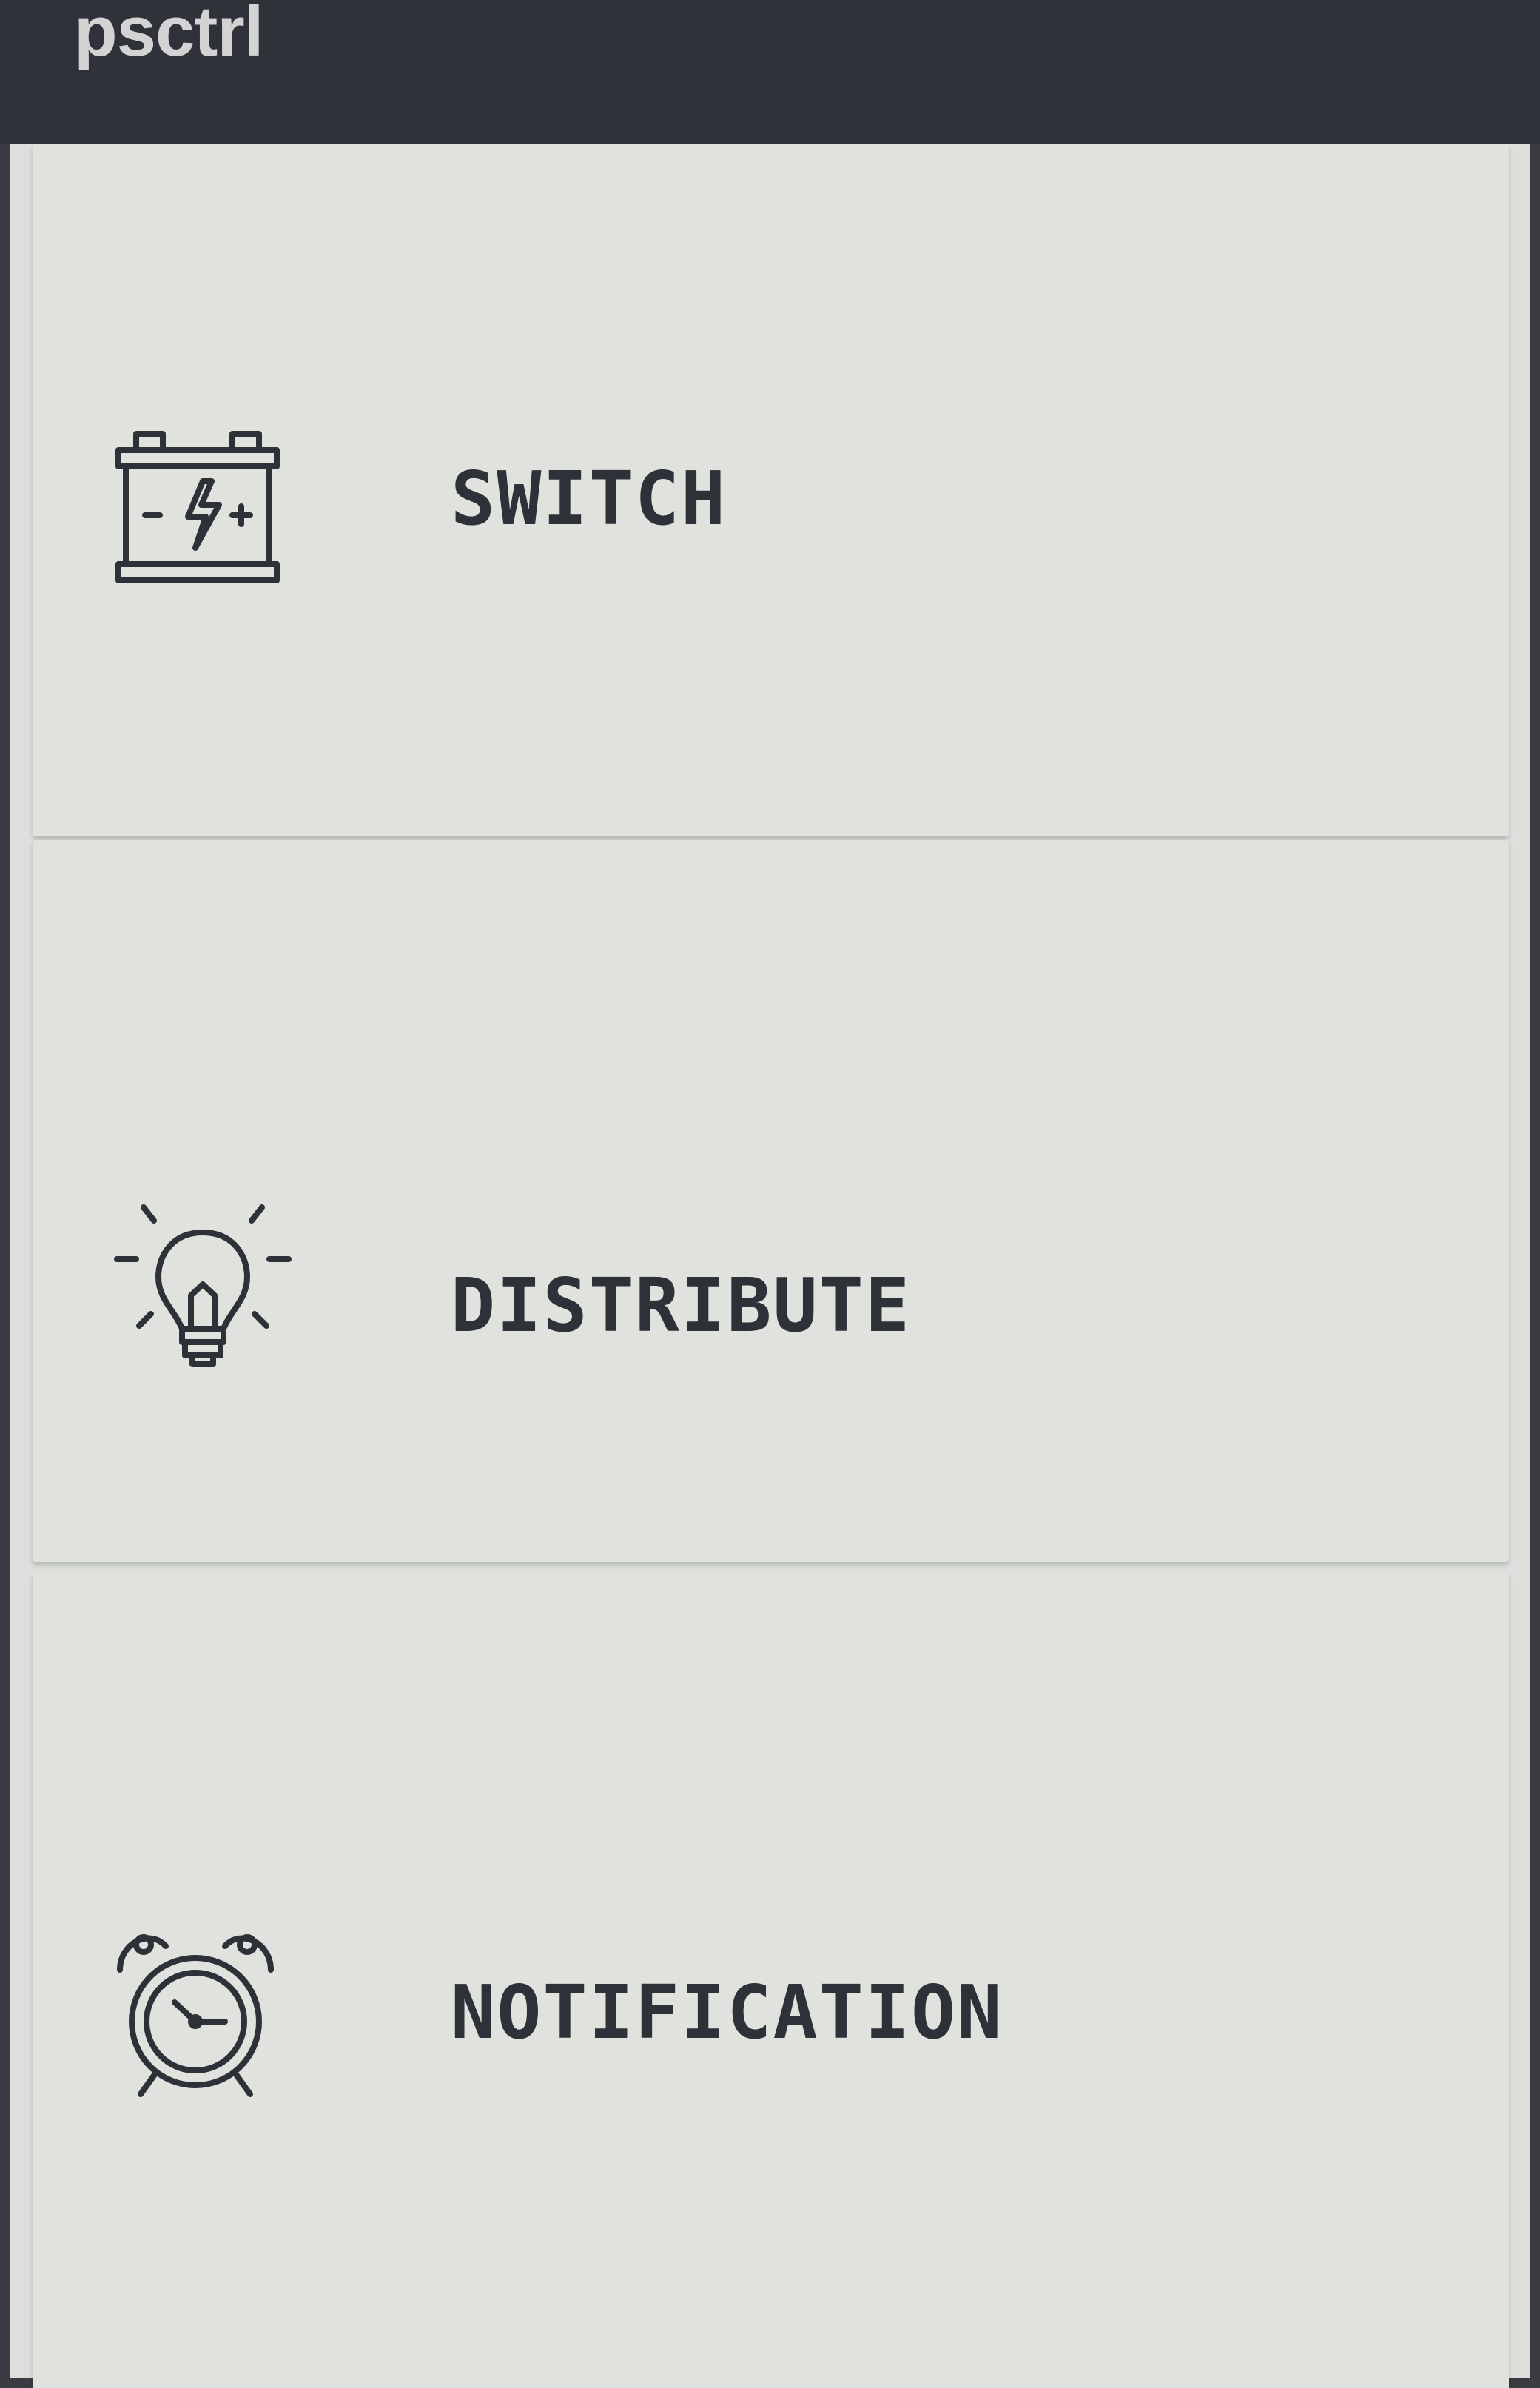 The image size is (1540, 2388). What do you see at coordinates (203, 511) in the screenshot?
I see `battery-icon` at bounding box center [203, 511].